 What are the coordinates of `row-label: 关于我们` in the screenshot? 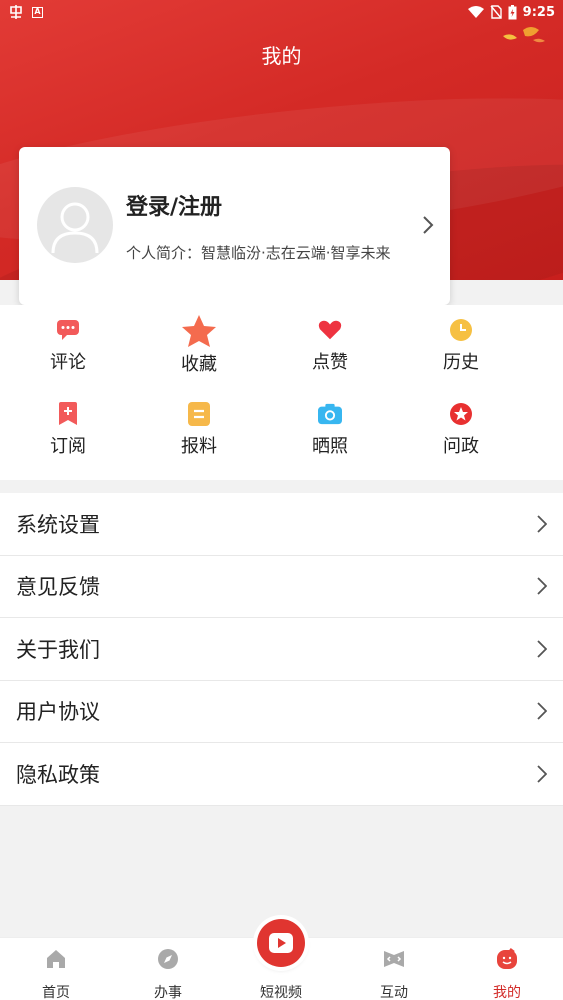 It's located at (58, 649).